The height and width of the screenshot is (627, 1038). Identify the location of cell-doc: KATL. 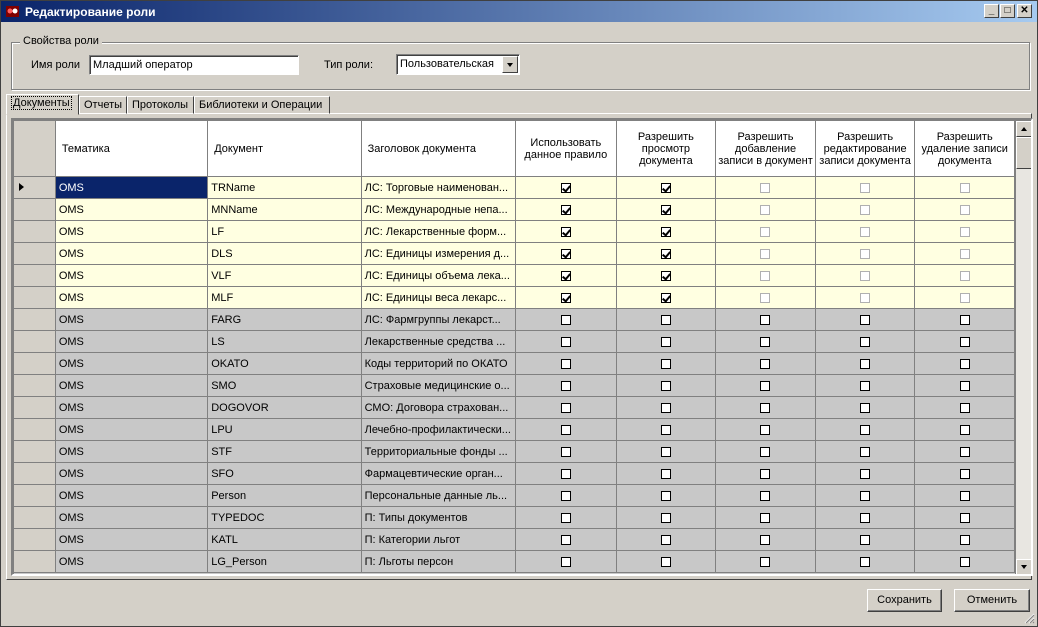
(285, 540).